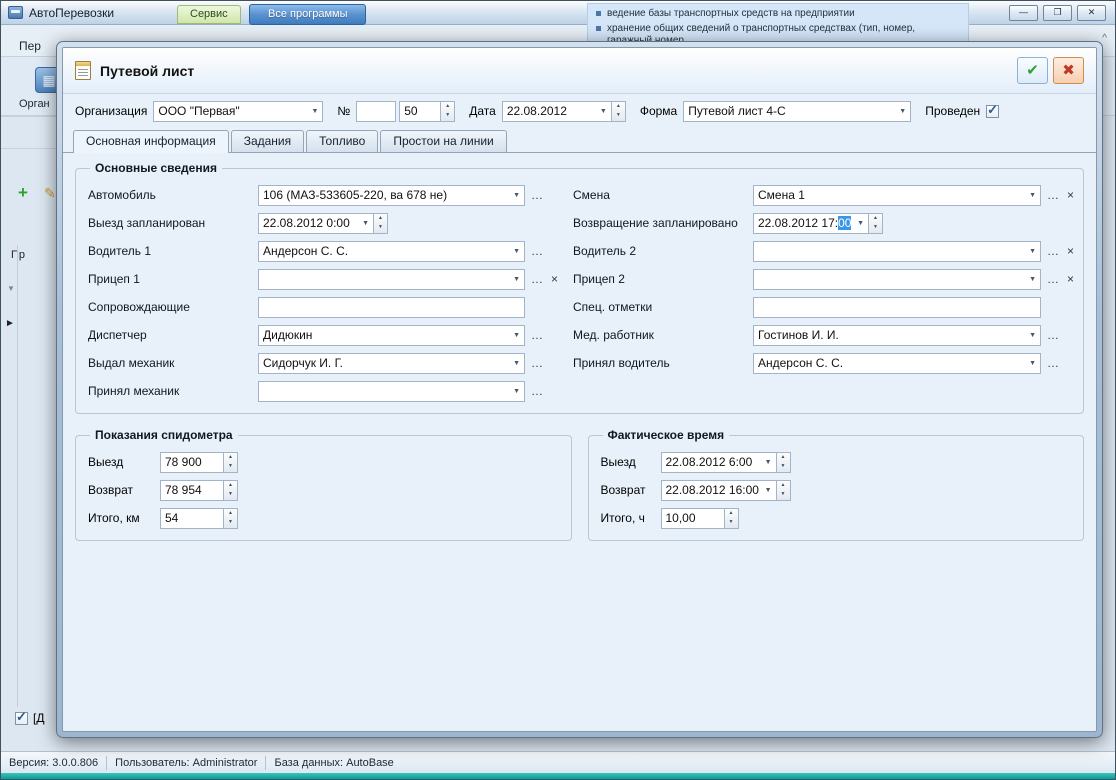 This screenshot has height=780, width=1116. Describe the element at coordinates (897, 279) in the screenshot. I see `trailer-2-combo: ▼` at that location.